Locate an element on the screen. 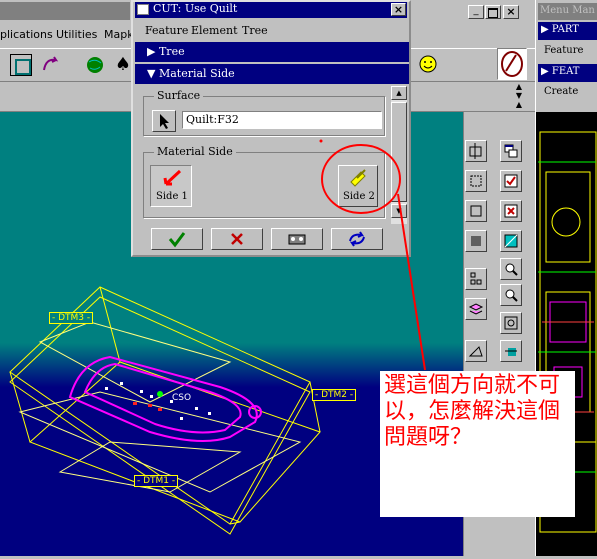 The image size is (597, 559). surface-value-field: Quilt:F32 is located at coordinates (282, 120).